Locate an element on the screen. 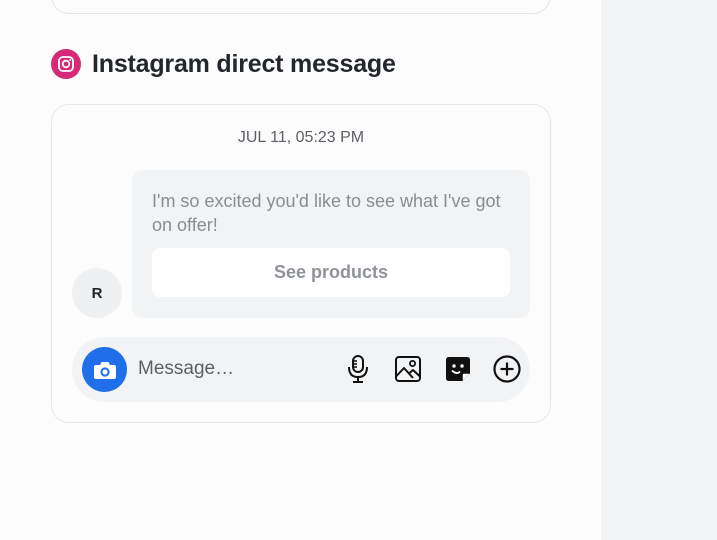 The image size is (717, 540). image-icon is located at coordinates (408, 369).